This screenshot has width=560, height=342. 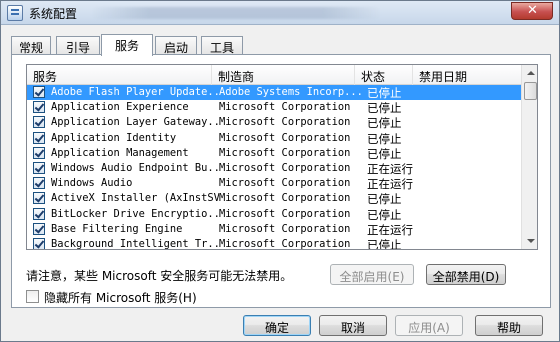 I want to click on service-row: Windows Audio Microsoft Corporation 正在运行, so click(x=274, y=183).